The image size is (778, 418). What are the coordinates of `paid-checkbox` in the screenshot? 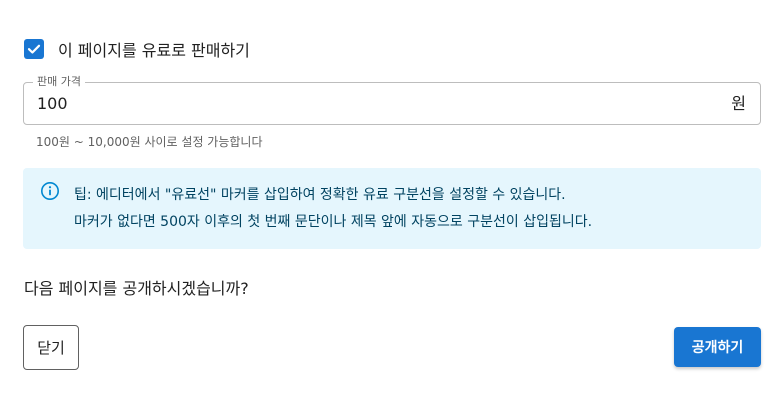 It's located at (34, 49).